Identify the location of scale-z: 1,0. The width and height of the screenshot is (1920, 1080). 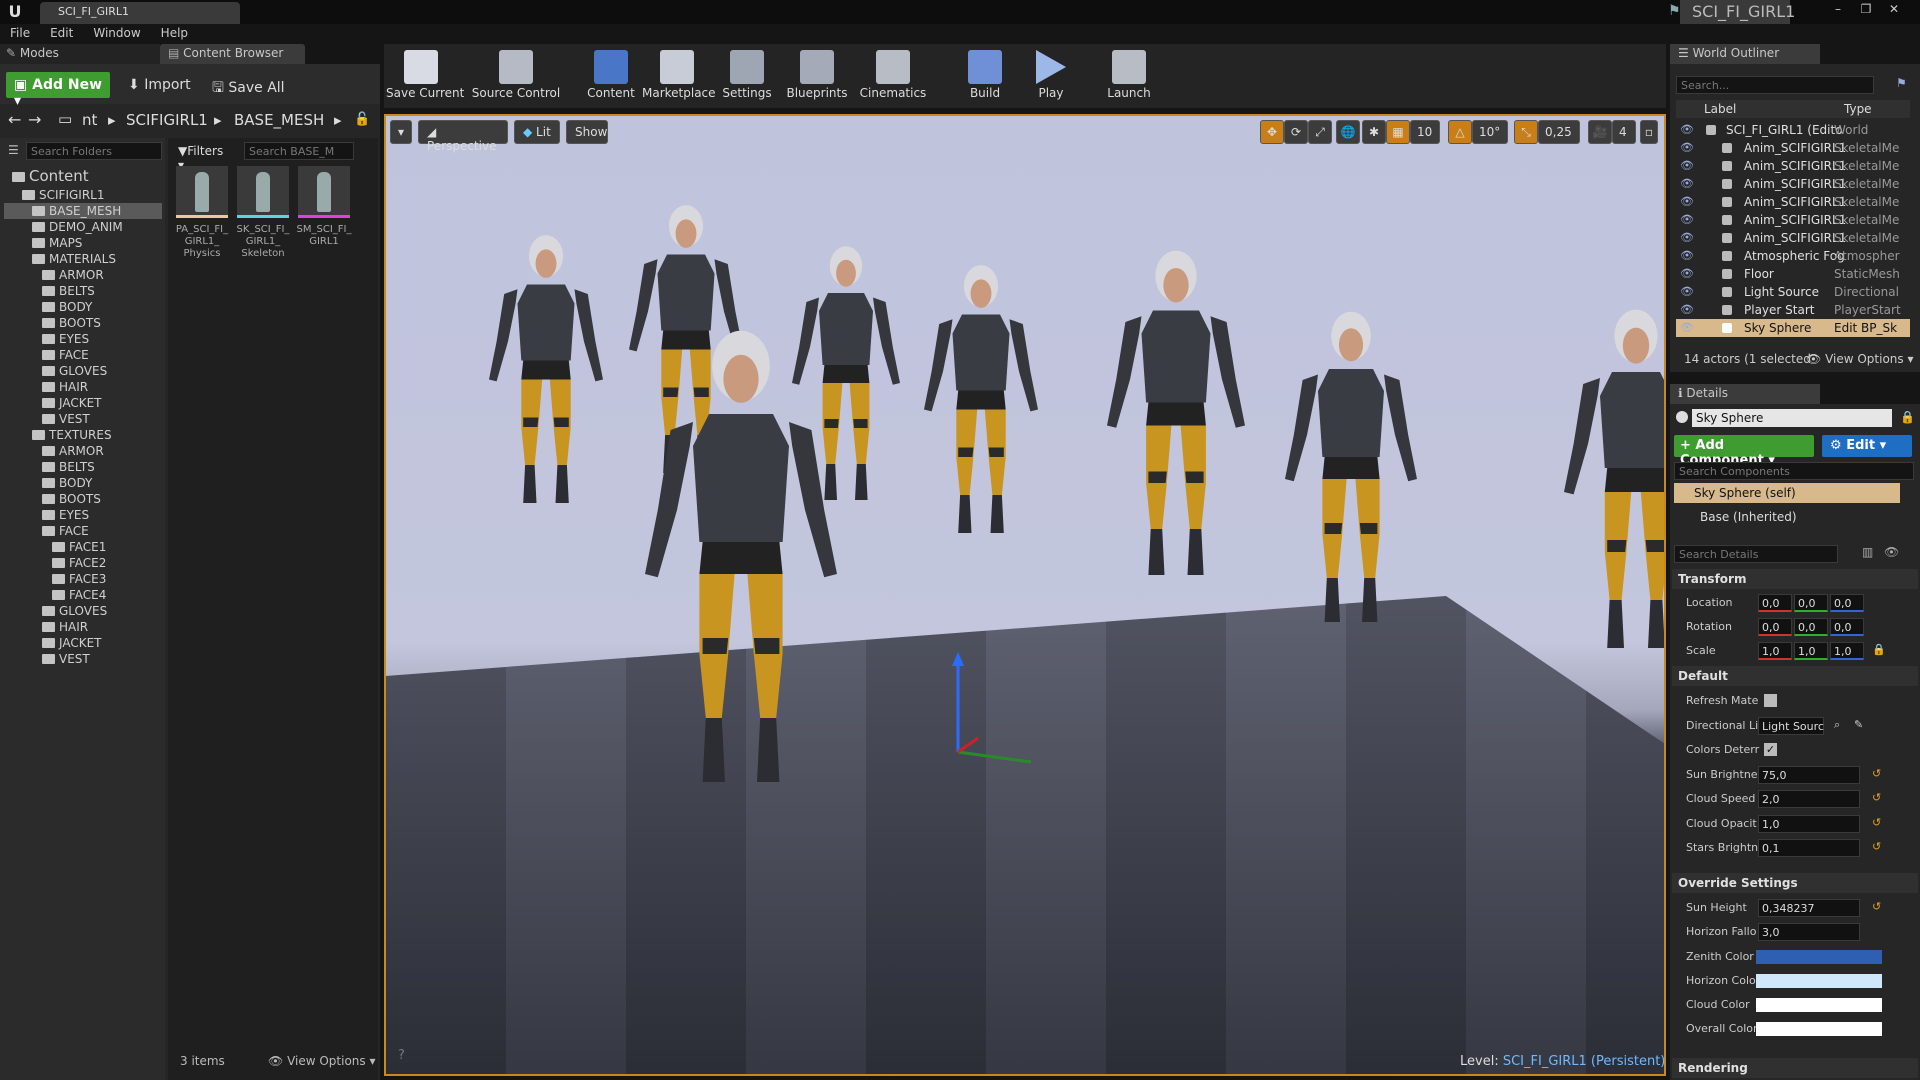
(1847, 651).